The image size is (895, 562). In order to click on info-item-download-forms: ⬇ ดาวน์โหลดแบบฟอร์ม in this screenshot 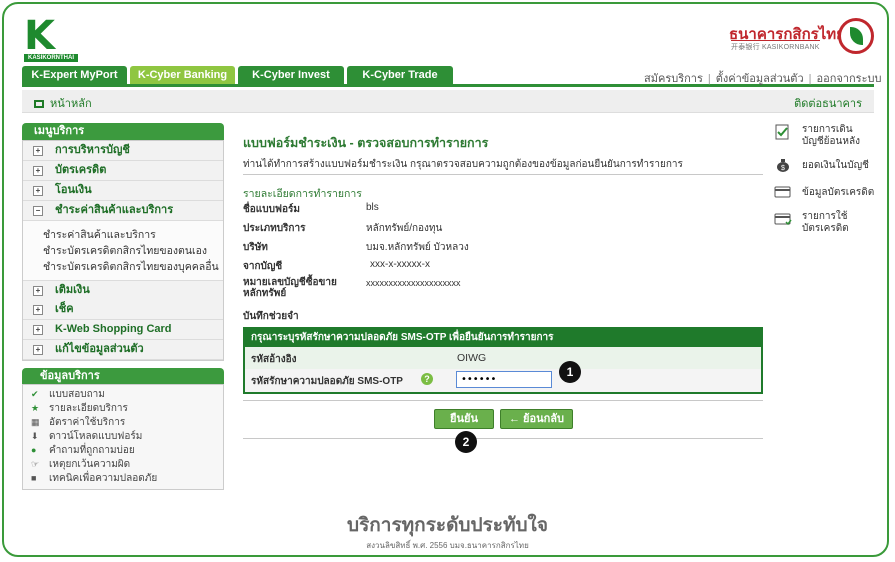, I will do `click(86, 436)`.